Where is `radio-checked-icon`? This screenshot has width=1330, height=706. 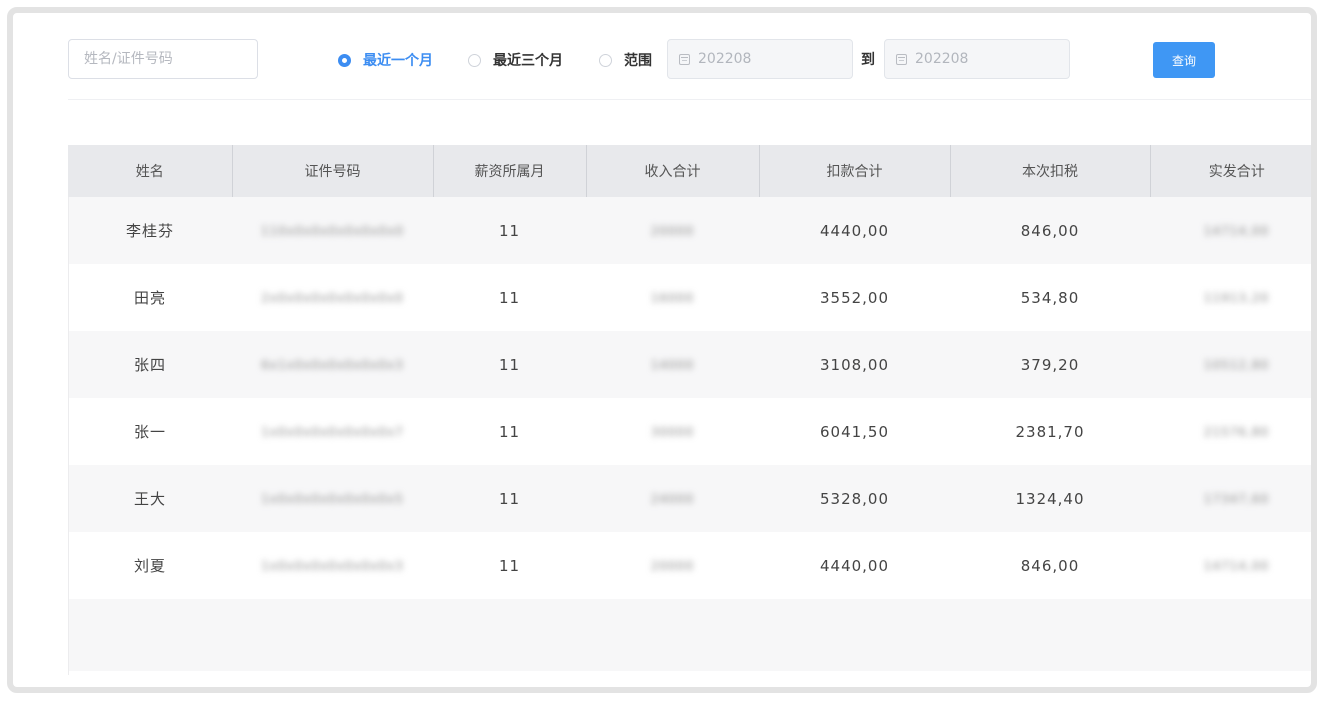
radio-checked-icon is located at coordinates (344, 60).